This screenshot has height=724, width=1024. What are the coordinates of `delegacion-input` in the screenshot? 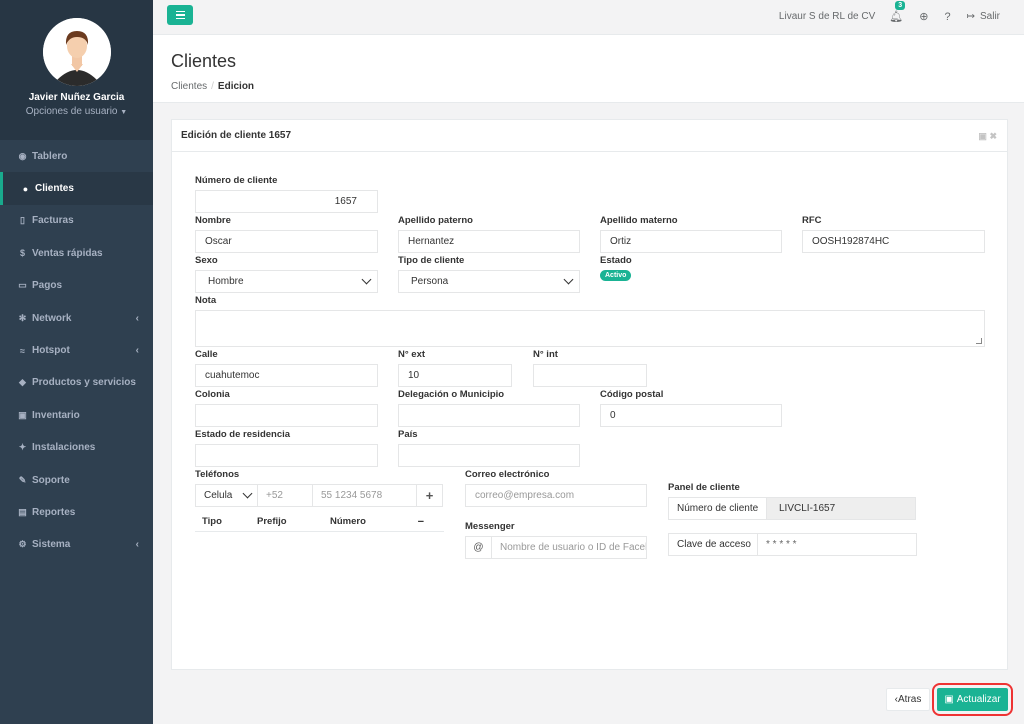 It's located at (489, 415).